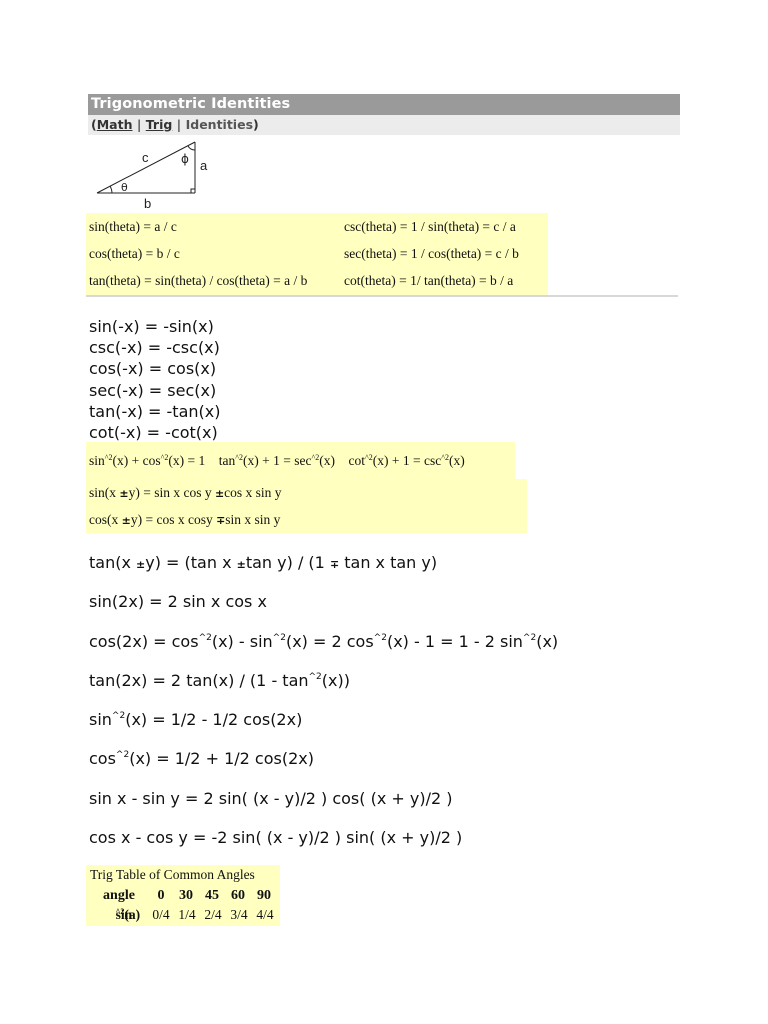 The width and height of the screenshot is (768, 1024). What do you see at coordinates (153, 433) in the screenshot?
I see `identity-line: cot(-x) = -cot(x)` at bounding box center [153, 433].